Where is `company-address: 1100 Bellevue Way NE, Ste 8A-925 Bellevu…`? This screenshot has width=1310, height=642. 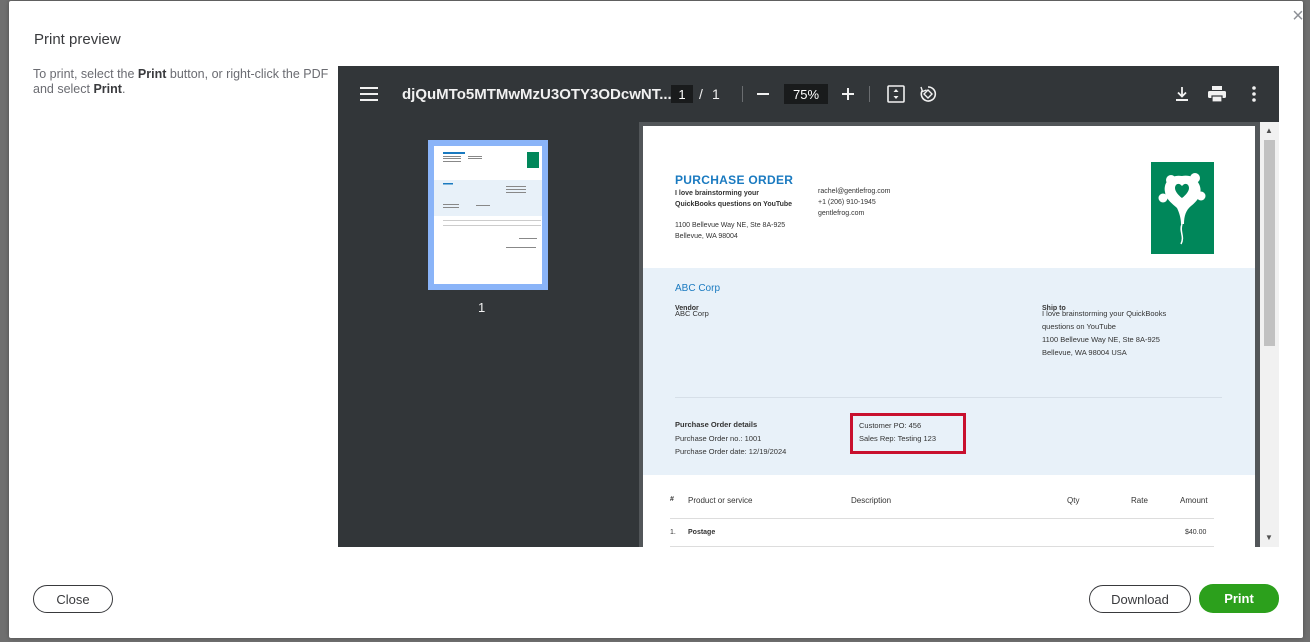
company-address: 1100 Bellevue Way NE, Ste 8A-925 Bellevu… is located at coordinates (730, 231).